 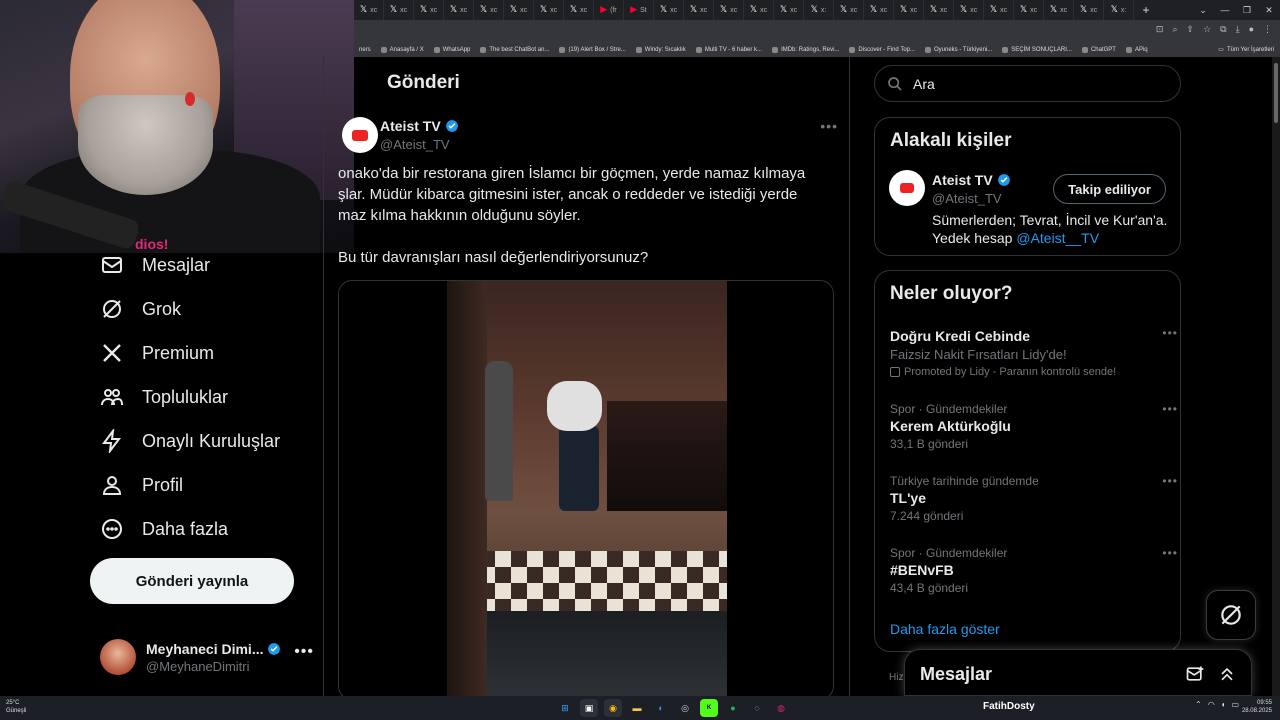 What do you see at coordinates (415, 144) in the screenshot?
I see `tweet-author-handle: @Ateist_TV` at bounding box center [415, 144].